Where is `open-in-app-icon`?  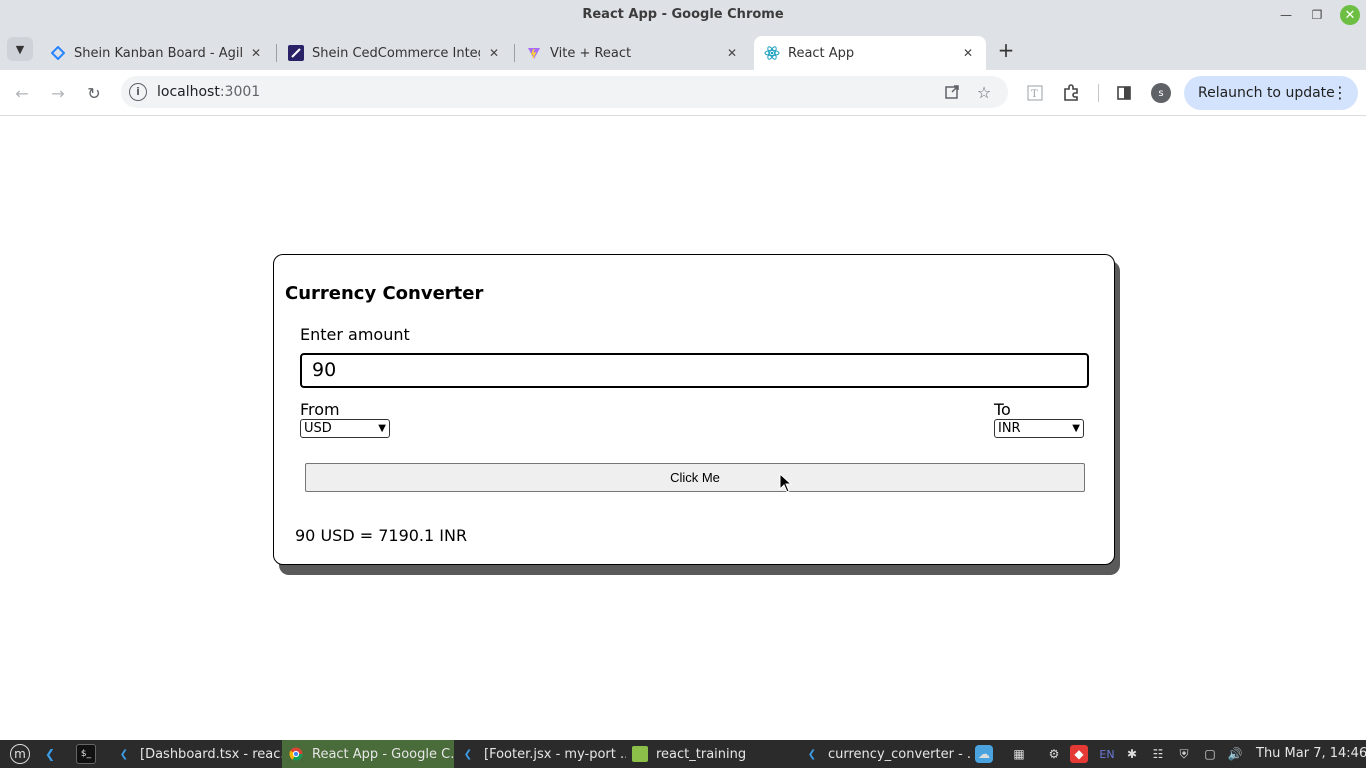
open-in-app-icon is located at coordinates (952, 92).